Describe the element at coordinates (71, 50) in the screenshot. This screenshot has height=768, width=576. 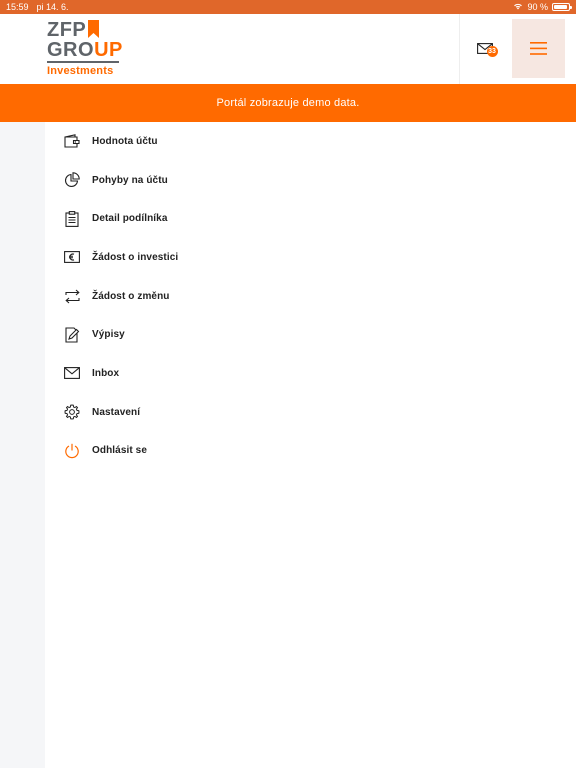
I see `logo-gro: GRO` at that location.